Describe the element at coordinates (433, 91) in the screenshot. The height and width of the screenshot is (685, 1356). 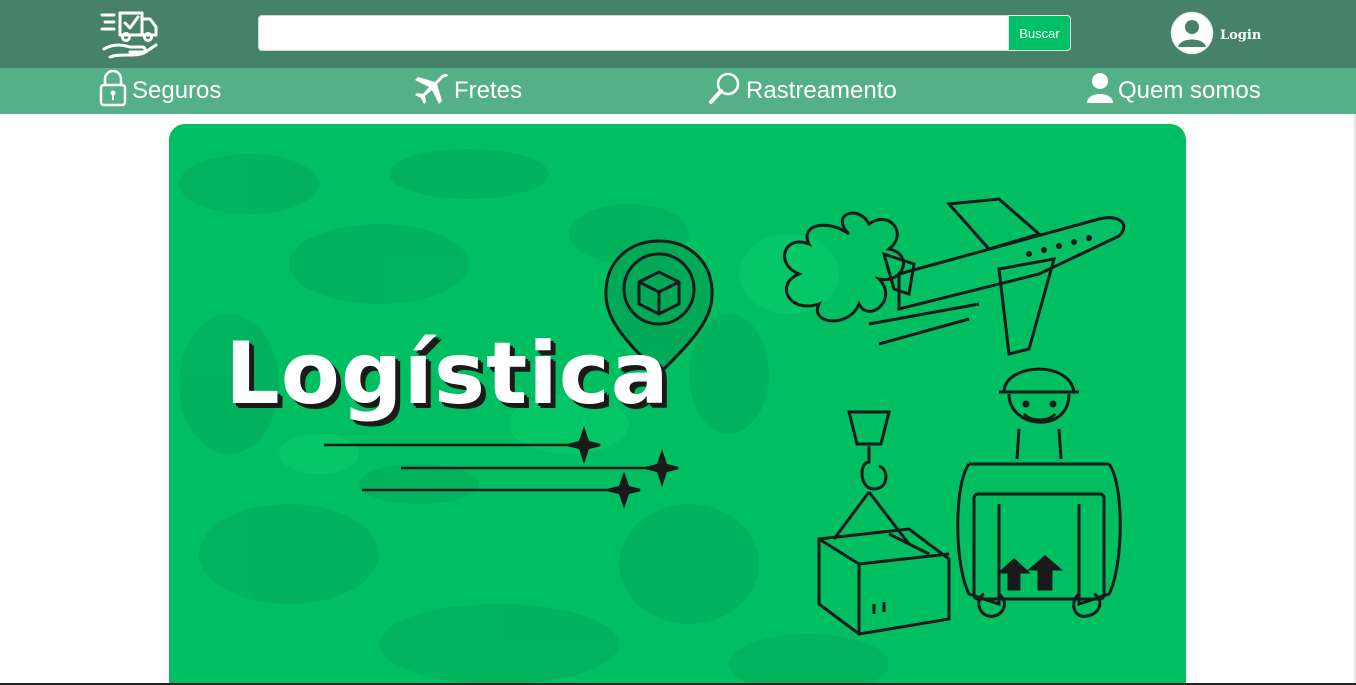
I see `airplane-icon` at that location.